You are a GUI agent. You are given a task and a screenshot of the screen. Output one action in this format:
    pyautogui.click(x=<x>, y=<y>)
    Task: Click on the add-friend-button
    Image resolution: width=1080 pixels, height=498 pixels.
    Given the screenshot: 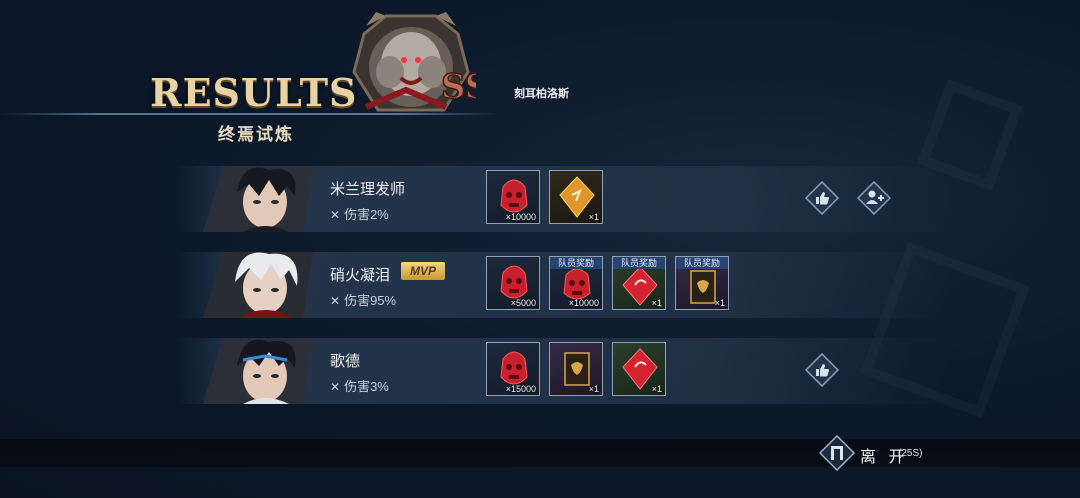 What is the action you would take?
    pyautogui.click(x=874, y=198)
    